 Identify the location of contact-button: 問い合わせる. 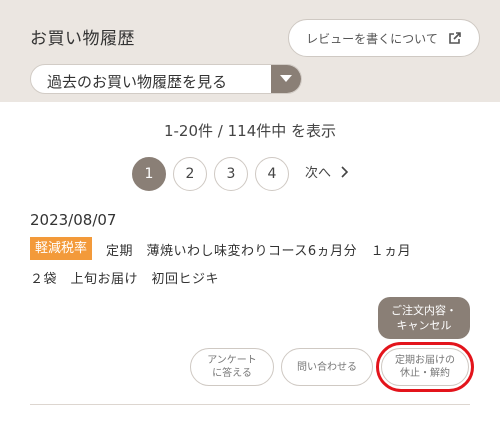
(327, 367).